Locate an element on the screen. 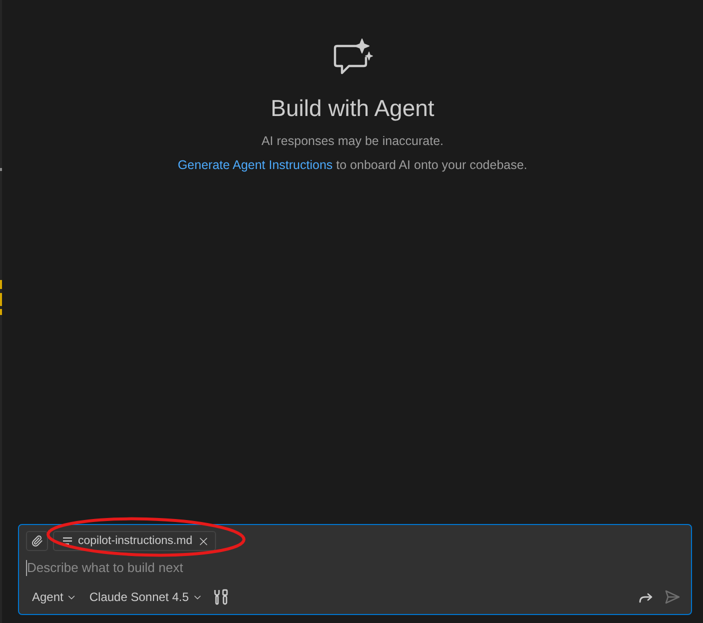 The height and width of the screenshot is (623, 703). curved-arrow-icon is located at coordinates (646, 597).